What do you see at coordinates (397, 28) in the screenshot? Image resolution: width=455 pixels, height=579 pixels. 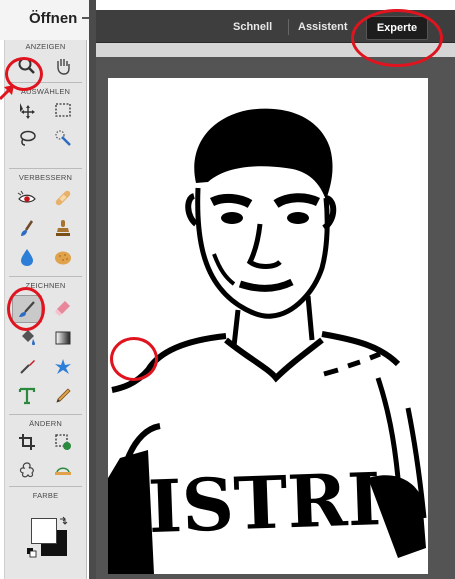 I see `mode-experte-button: Experte` at bounding box center [397, 28].